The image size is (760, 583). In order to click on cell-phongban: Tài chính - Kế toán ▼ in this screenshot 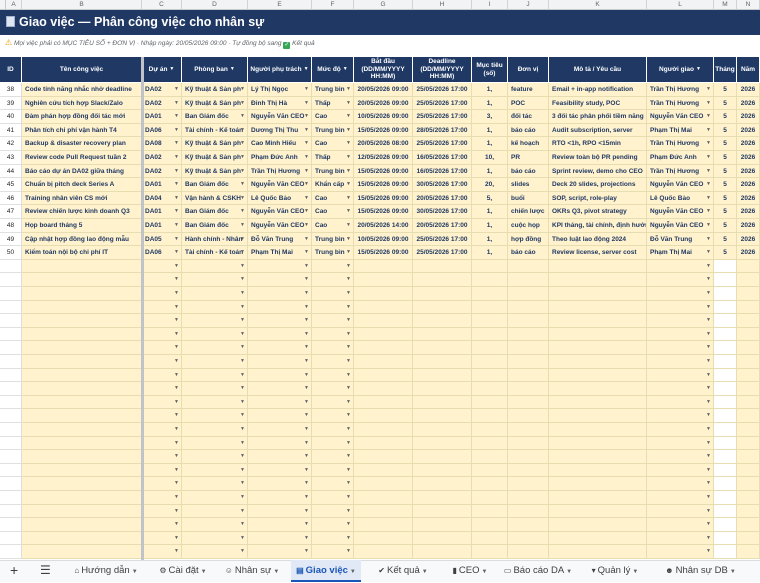, I will do `click(215, 253)`.